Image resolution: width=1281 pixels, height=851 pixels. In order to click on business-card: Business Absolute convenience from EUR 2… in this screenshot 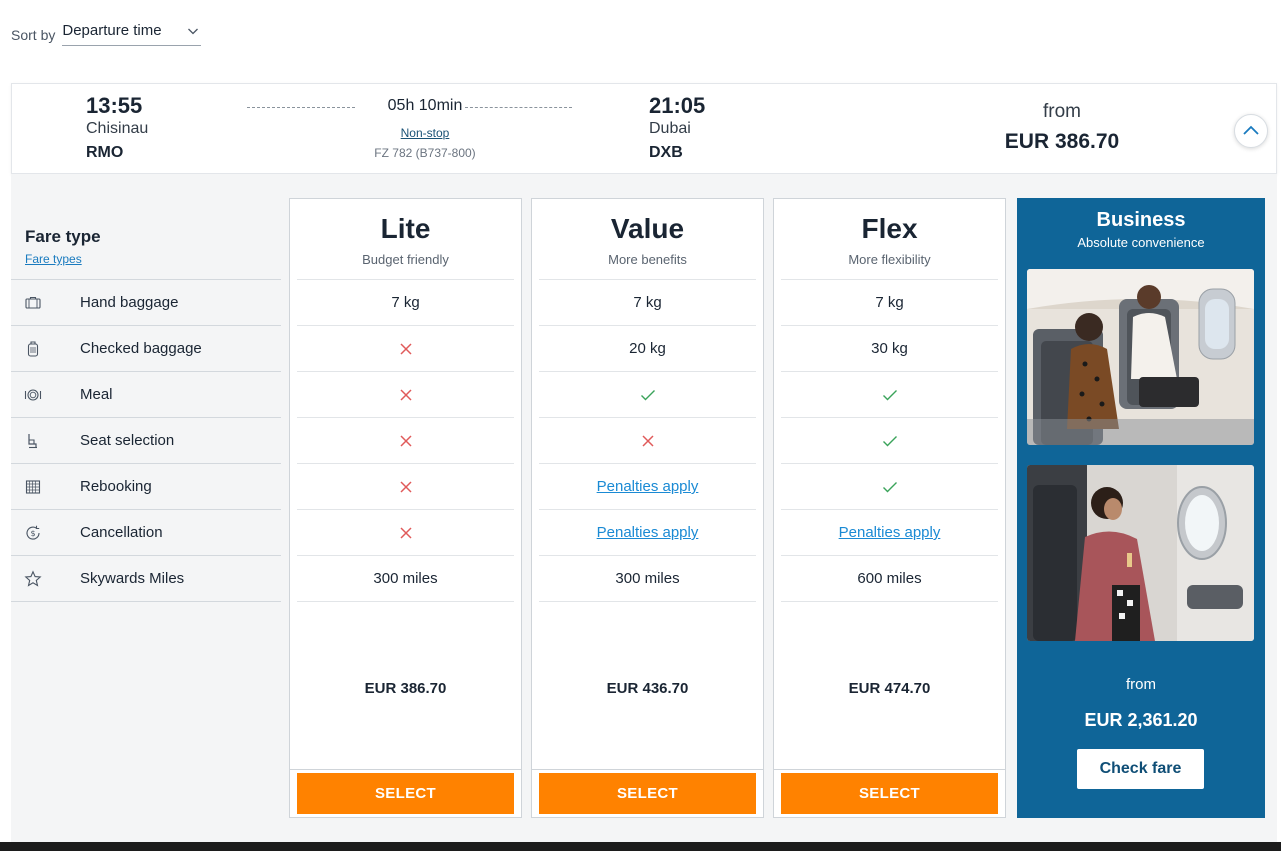, I will do `click(1141, 508)`.